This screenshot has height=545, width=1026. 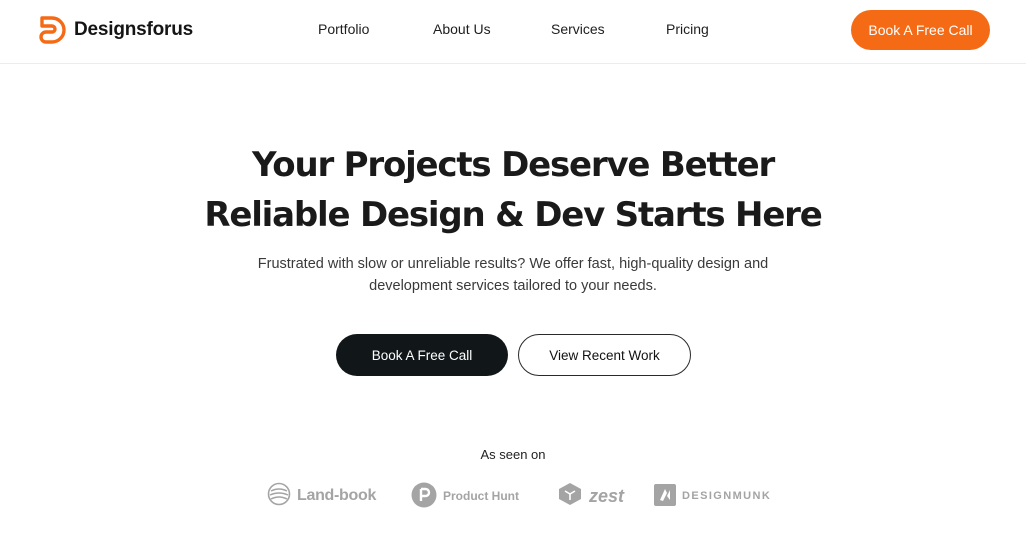 What do you see at coordinates (920, 30) in the screenshot?
I see `header-book-call-button: Book A Free Call` at bounding box center [920, 30].